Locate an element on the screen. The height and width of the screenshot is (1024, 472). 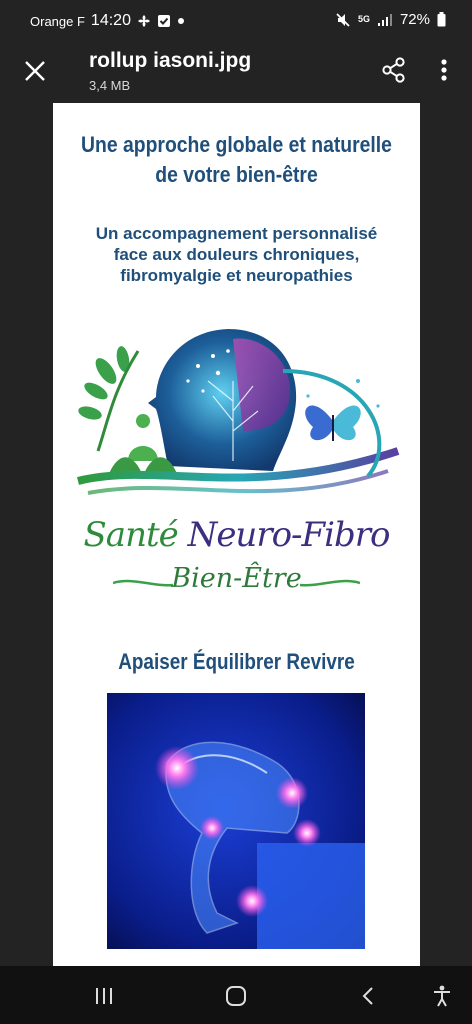
checkbox-notification-icon is located at coordinates (163, 21).